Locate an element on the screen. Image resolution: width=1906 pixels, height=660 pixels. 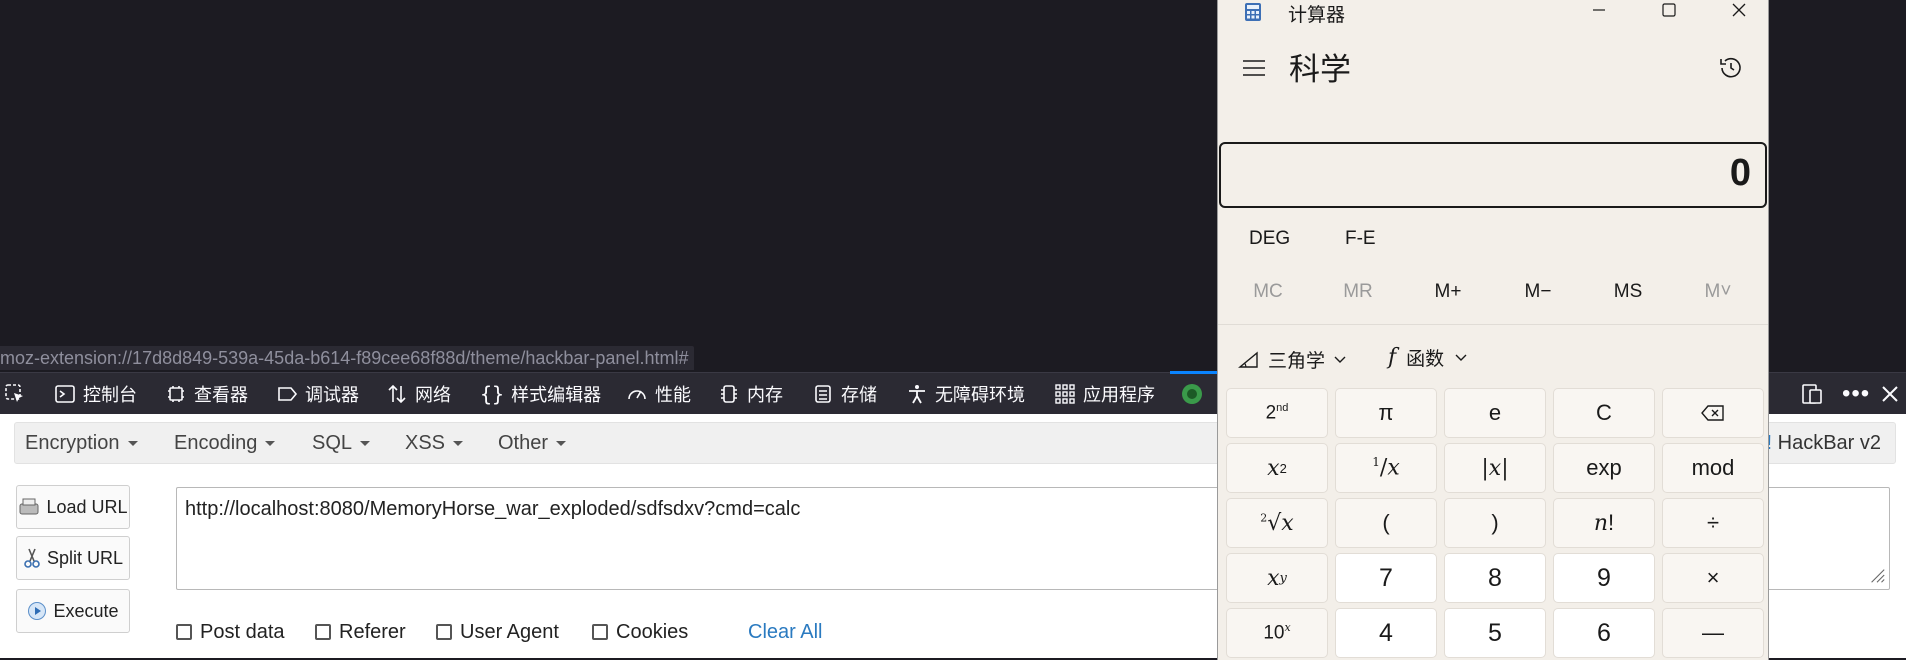
scissors-icon is located at coordinates (32, 558).